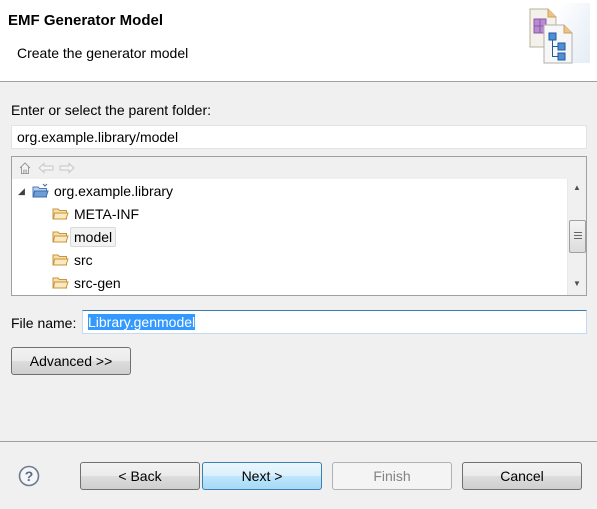 The width and height of the screenshot is (597, 509). Describe the element at coordinates (140, 476) in the screenshot. I see `back-button: < Back` at that location.